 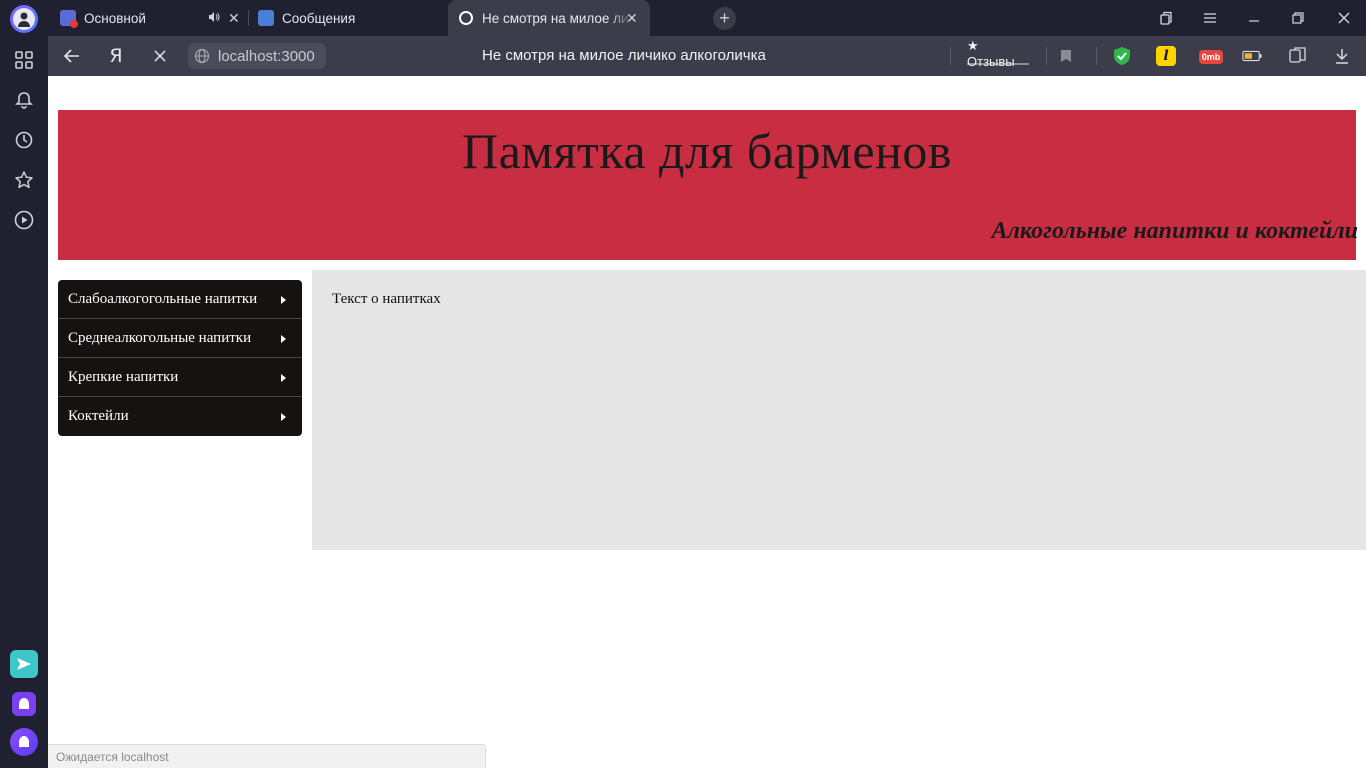 I want to click on close-window-icon, so click(x=1344, y=18).